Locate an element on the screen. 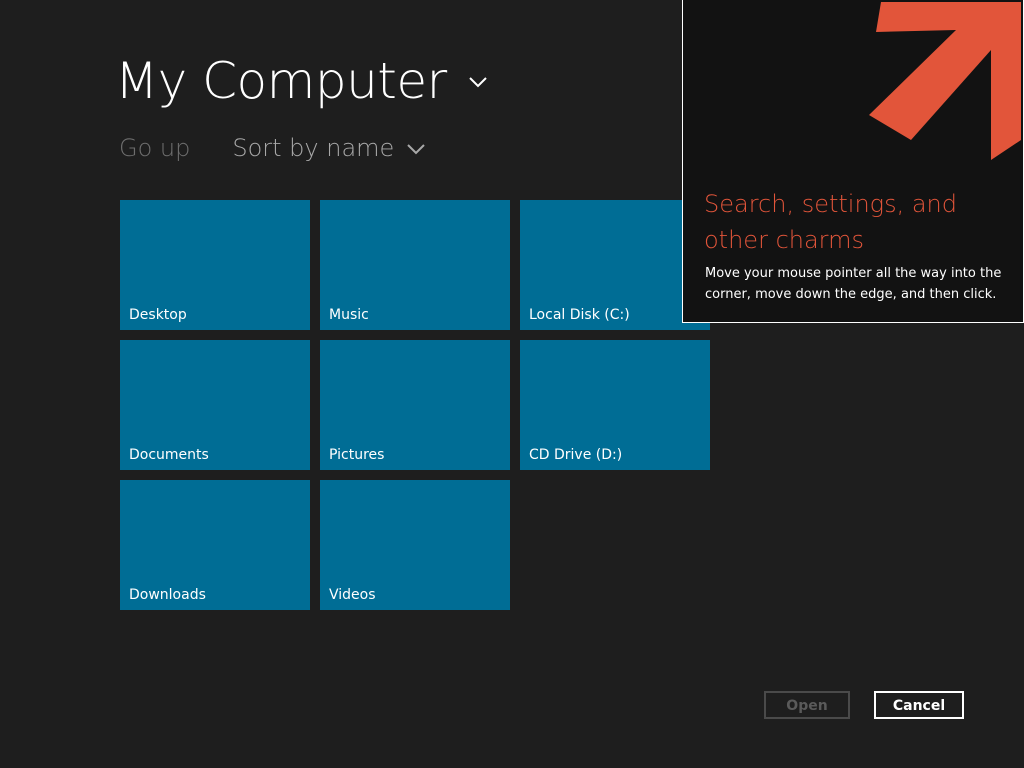 Image resolution: width=1024 pixels, height=768 pixels. tile-label: Local Disk (C:) is located at coordinates (579, 315).